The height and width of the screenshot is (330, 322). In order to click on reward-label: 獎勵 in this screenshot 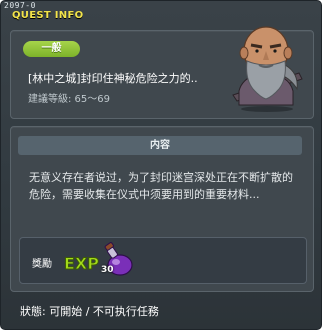, I will do `click(42, 264)`.